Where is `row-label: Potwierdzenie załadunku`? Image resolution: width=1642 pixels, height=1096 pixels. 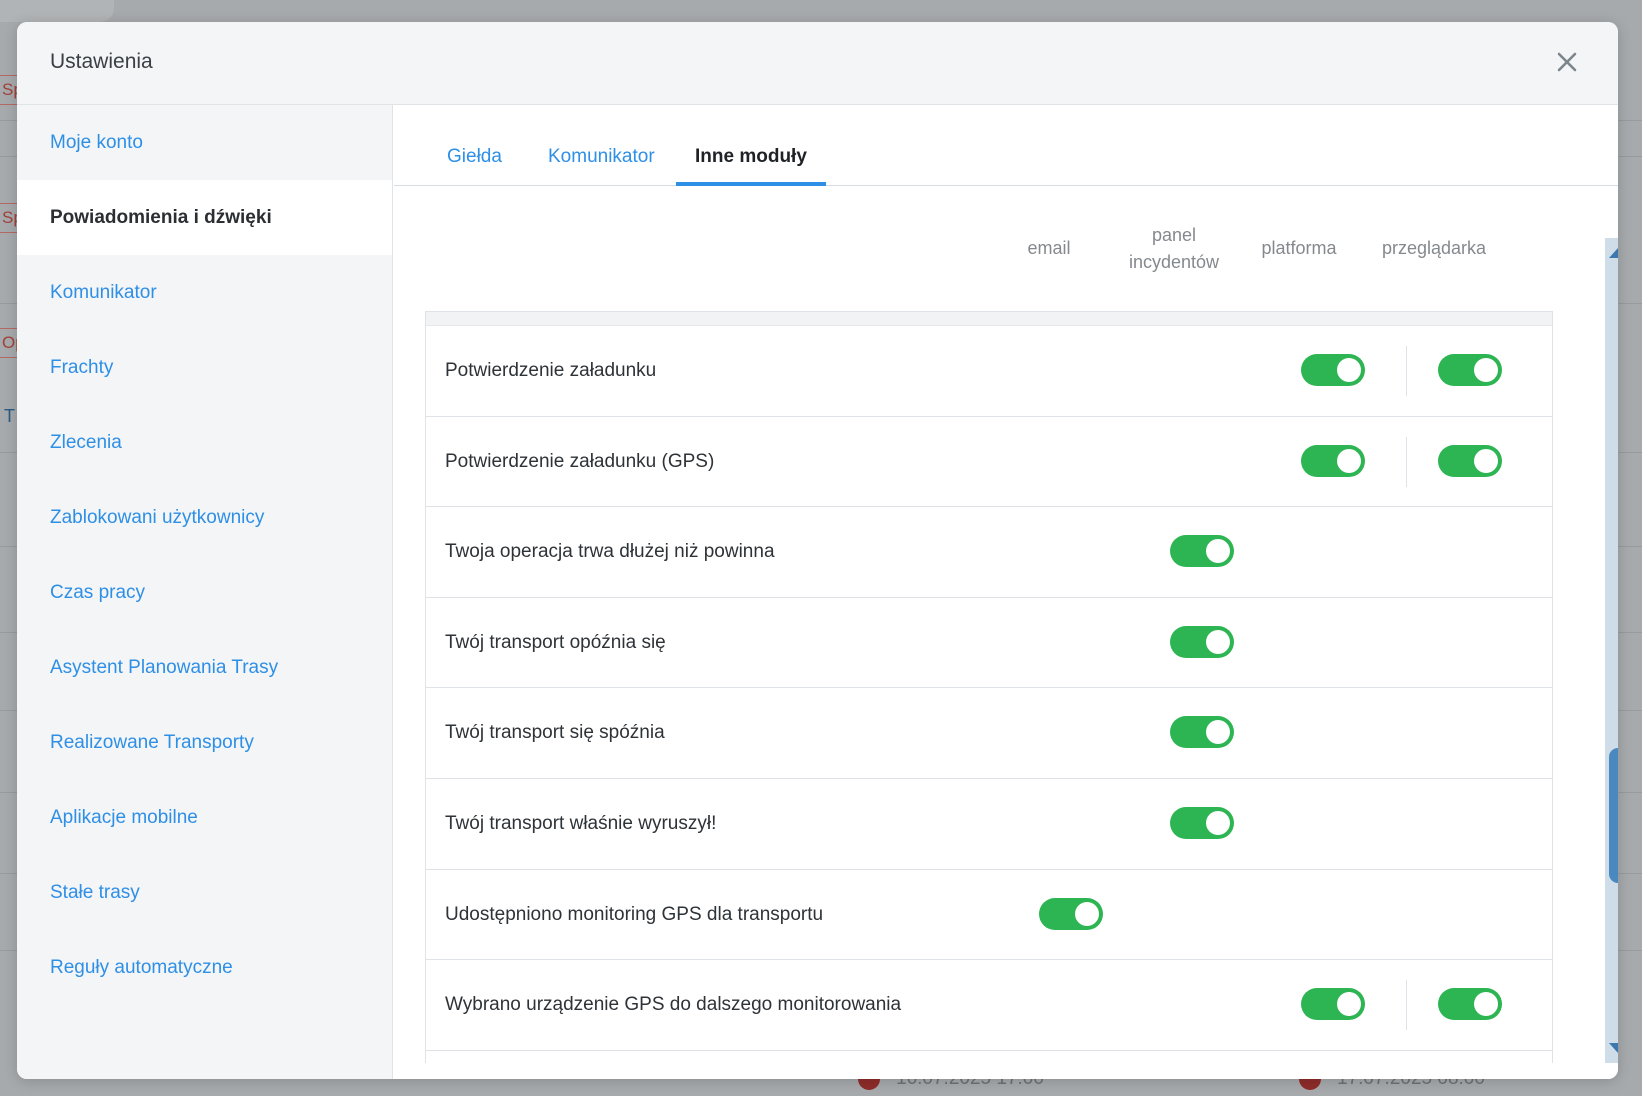
row-label: Potwierdzenie załadunku is located at coordinates (551, 370).